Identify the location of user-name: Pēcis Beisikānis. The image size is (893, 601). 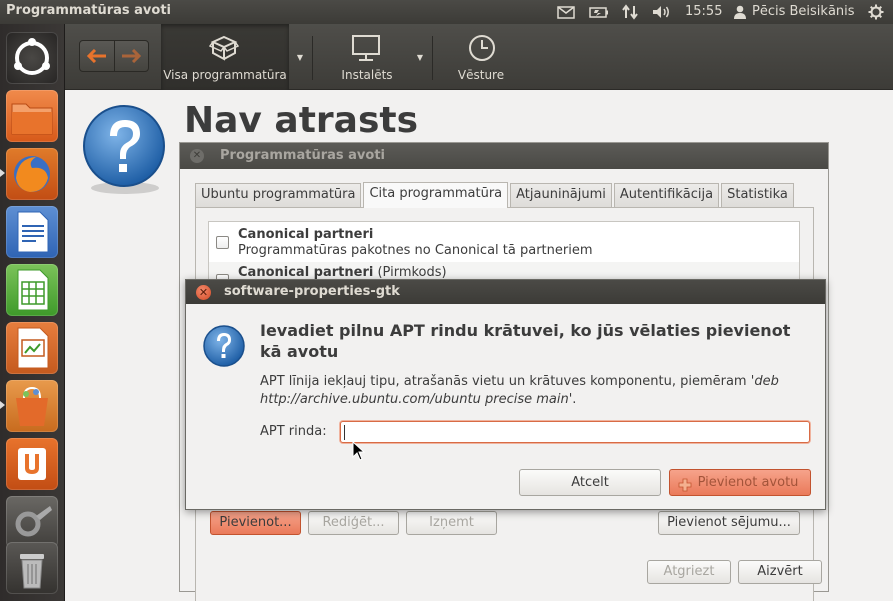
(803, 11).